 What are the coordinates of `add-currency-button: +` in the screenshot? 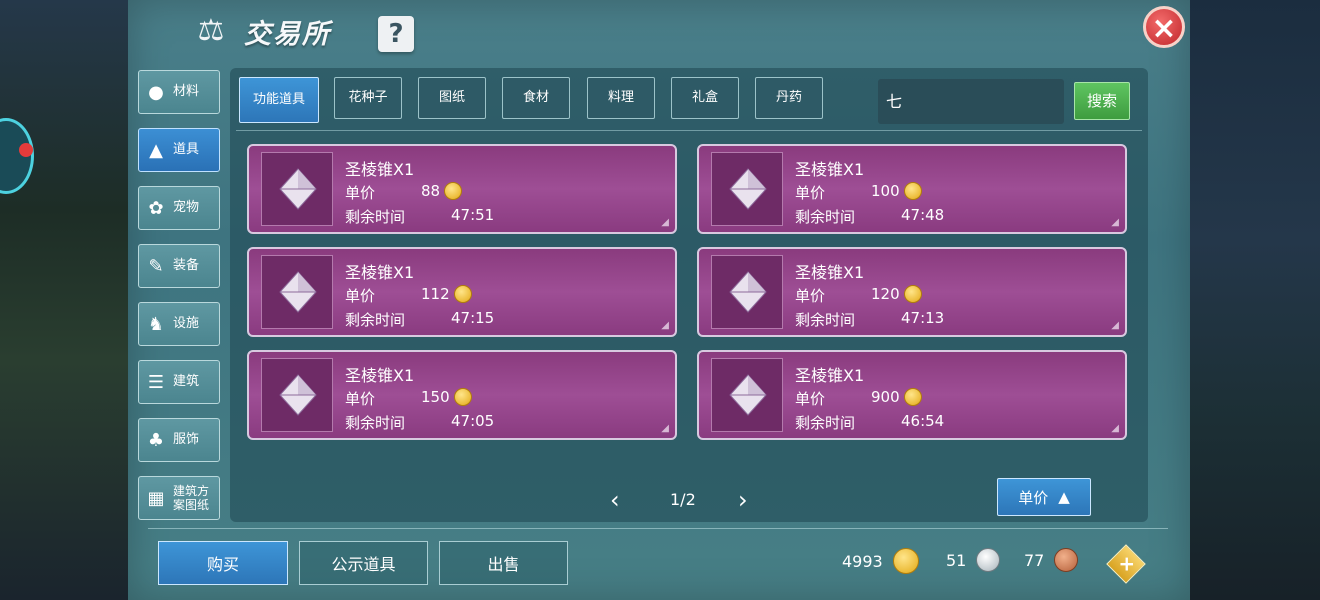 It's located at (1126, 564).